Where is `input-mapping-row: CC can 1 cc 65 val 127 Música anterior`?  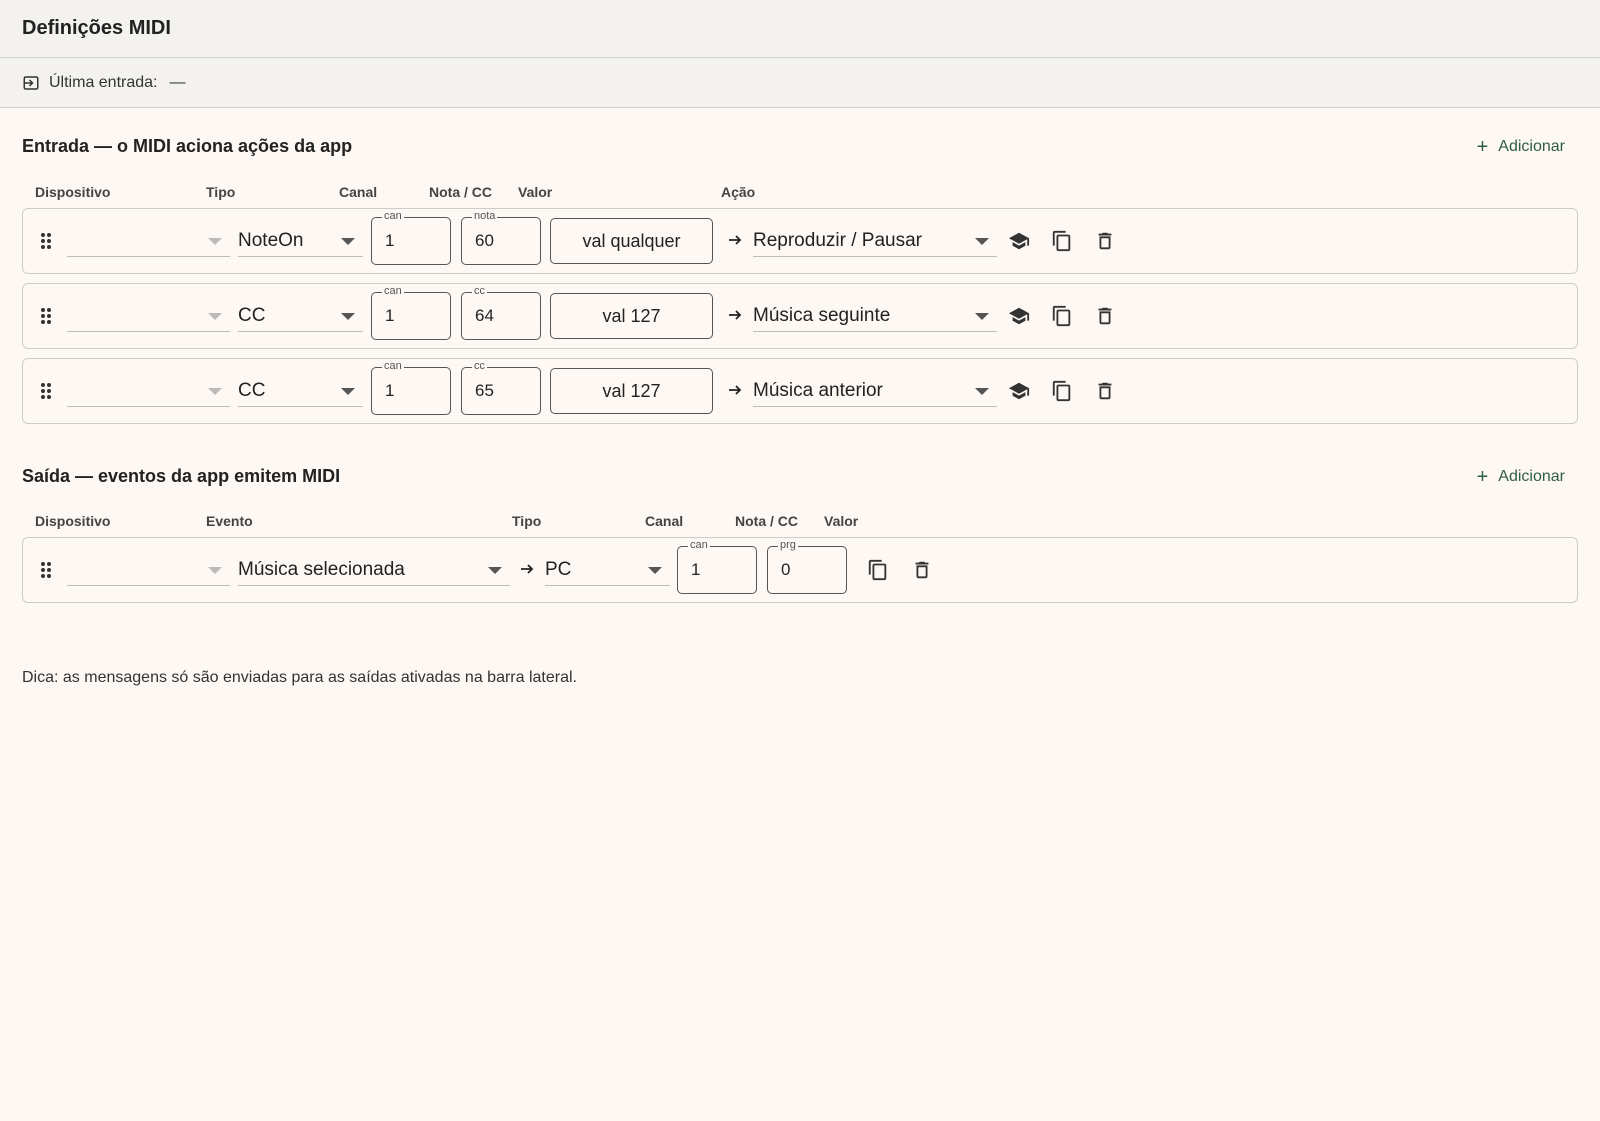 input-mapping-row: CC can 1 cc 65 val 127 Música anterior is located at coordinates (800, 391).